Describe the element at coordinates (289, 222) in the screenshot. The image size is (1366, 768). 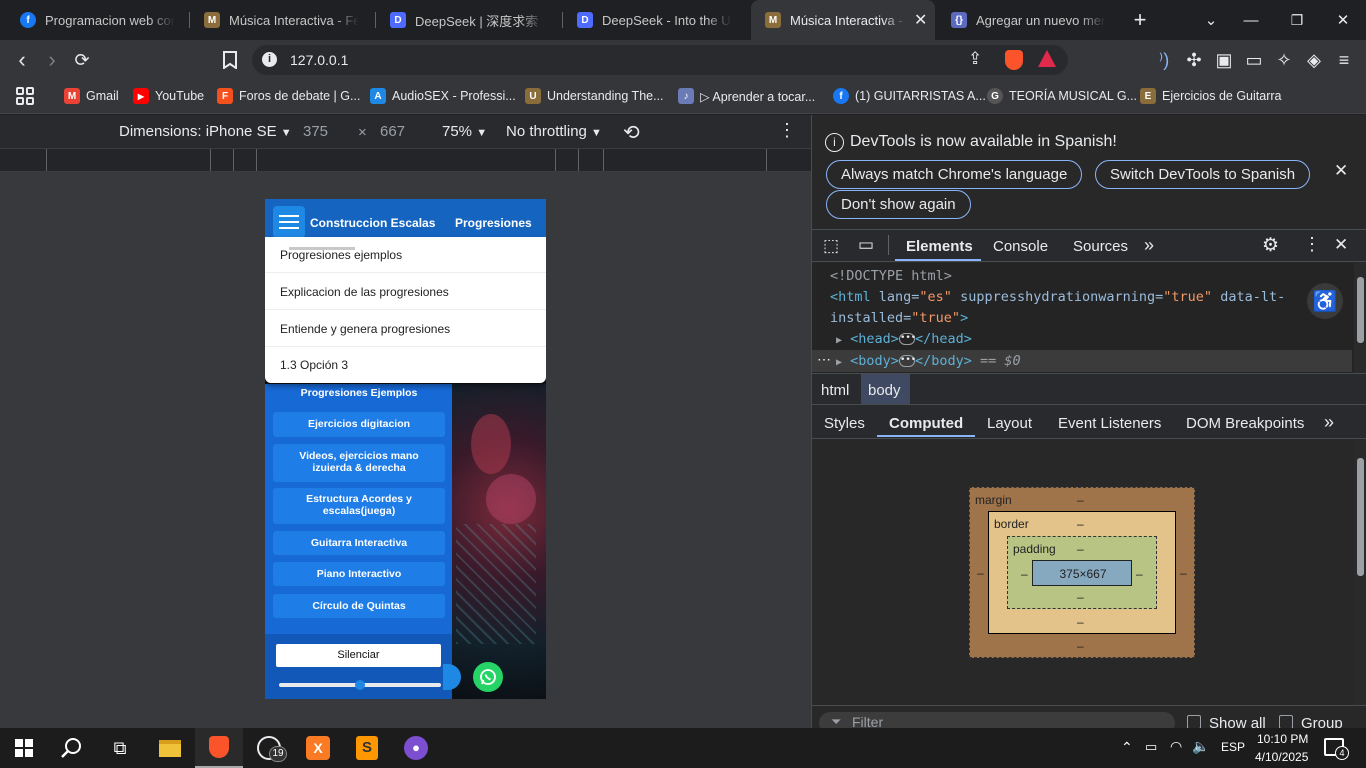
I see `hamburger-icon` at that location.